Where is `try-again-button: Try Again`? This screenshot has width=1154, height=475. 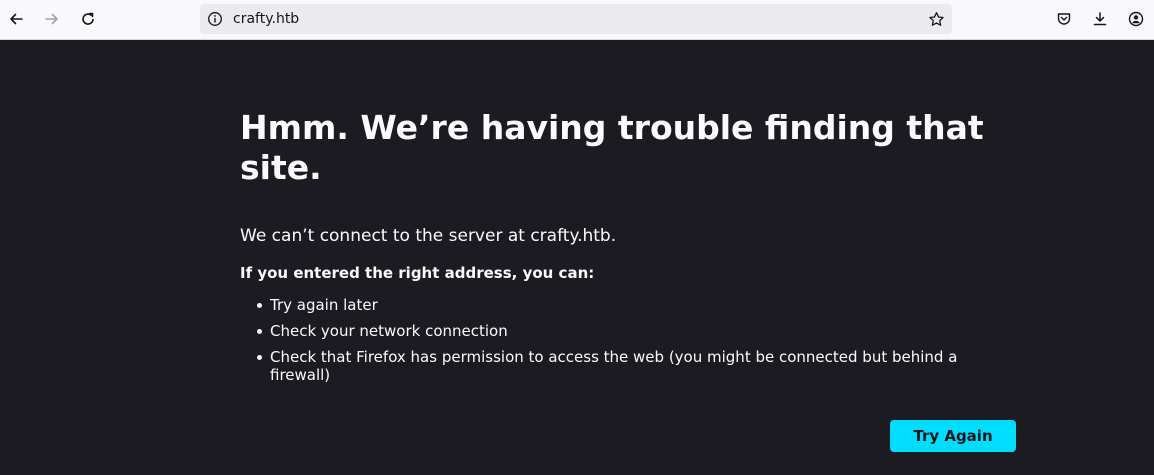
try-again-button: Try Again is located at coordinates (953, 436).